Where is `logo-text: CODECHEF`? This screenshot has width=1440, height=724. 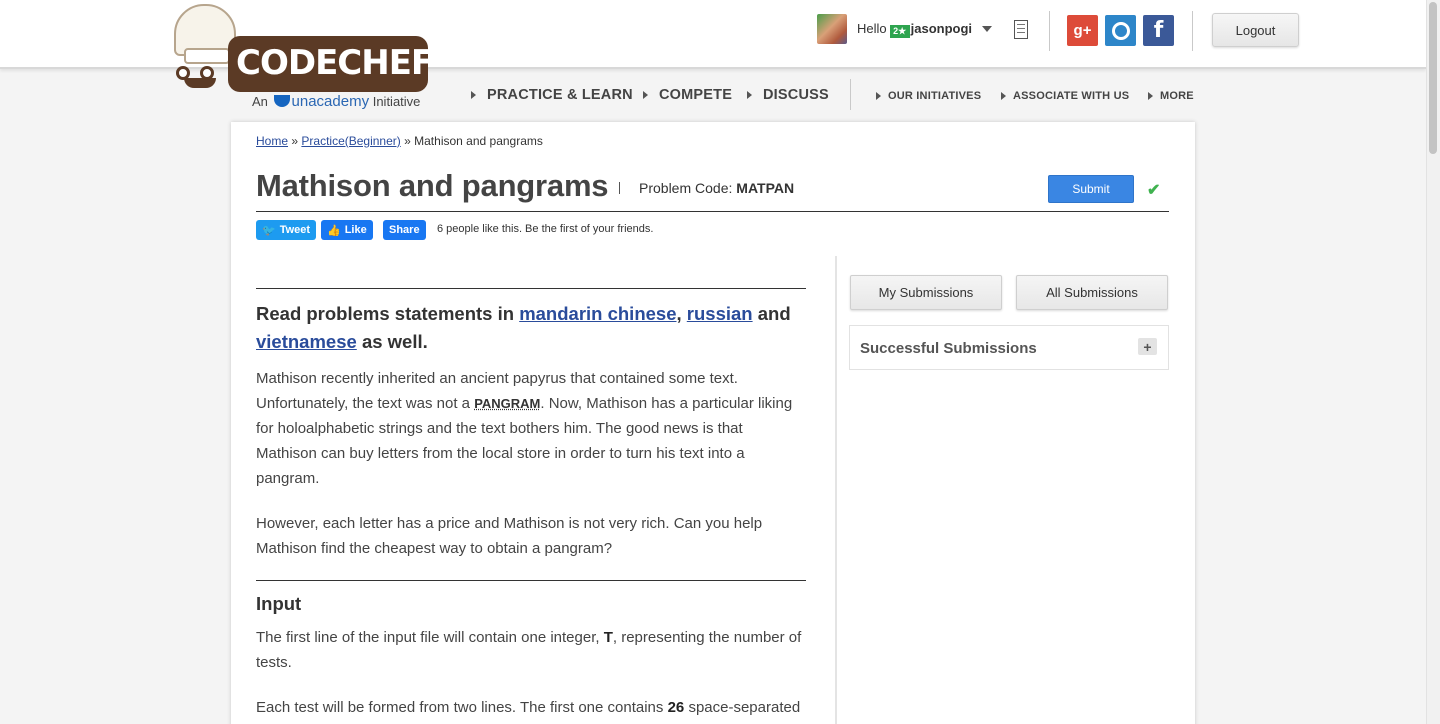
logo-text: CODECHEF is located at coordinates (335, 63).